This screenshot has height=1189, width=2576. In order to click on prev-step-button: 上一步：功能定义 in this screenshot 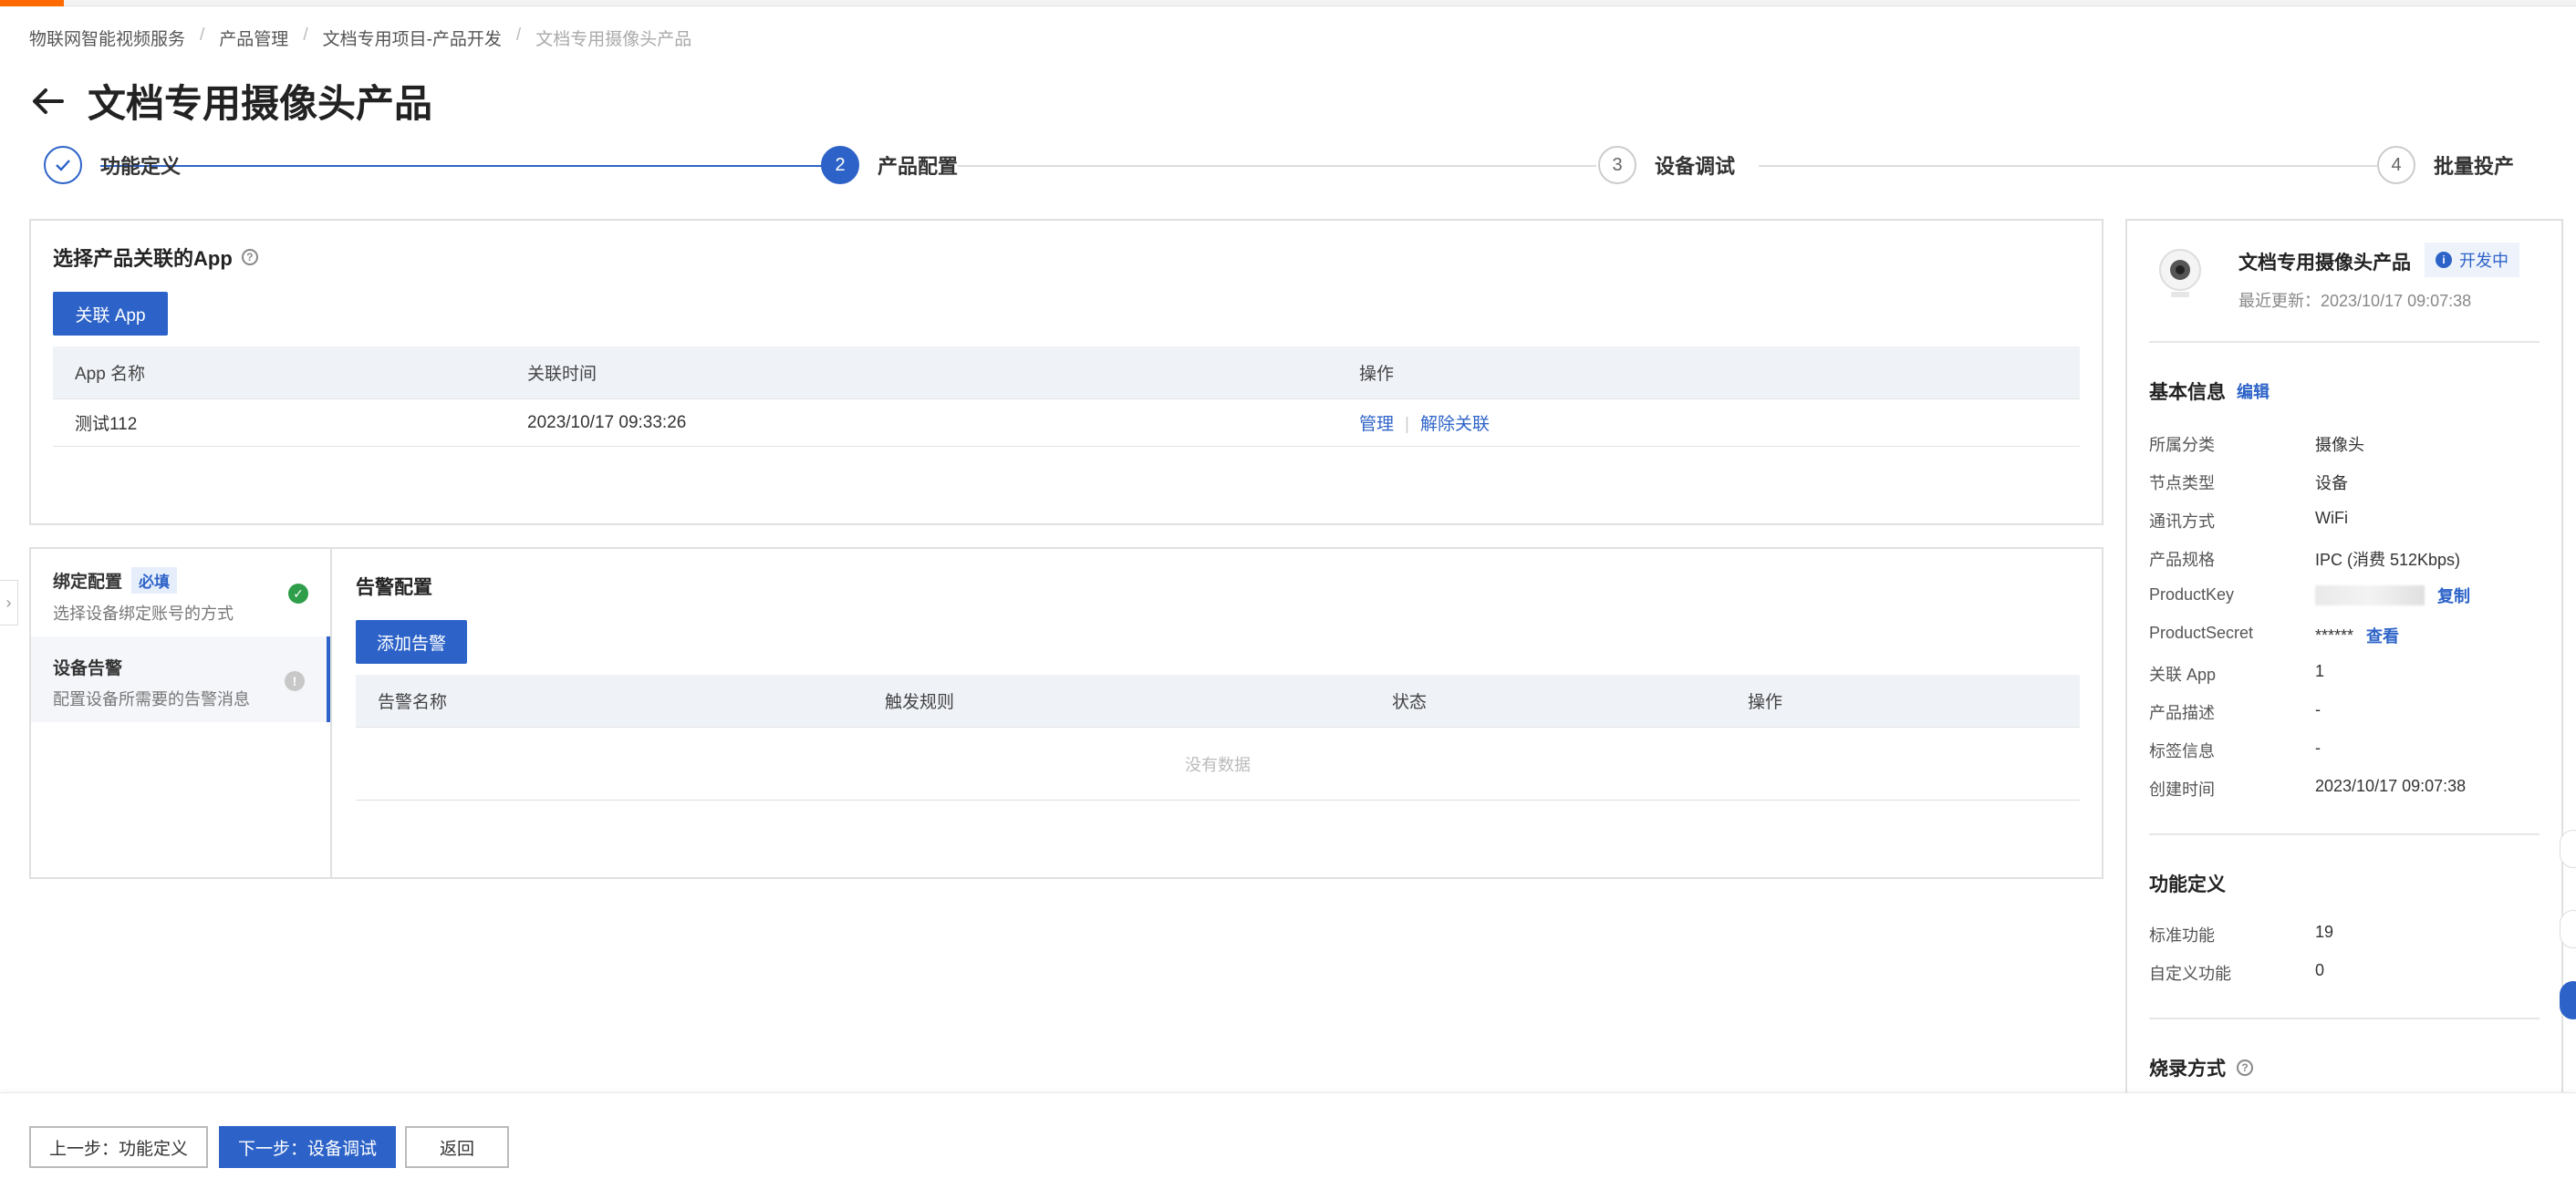, I will do `click(119, 1147)`.